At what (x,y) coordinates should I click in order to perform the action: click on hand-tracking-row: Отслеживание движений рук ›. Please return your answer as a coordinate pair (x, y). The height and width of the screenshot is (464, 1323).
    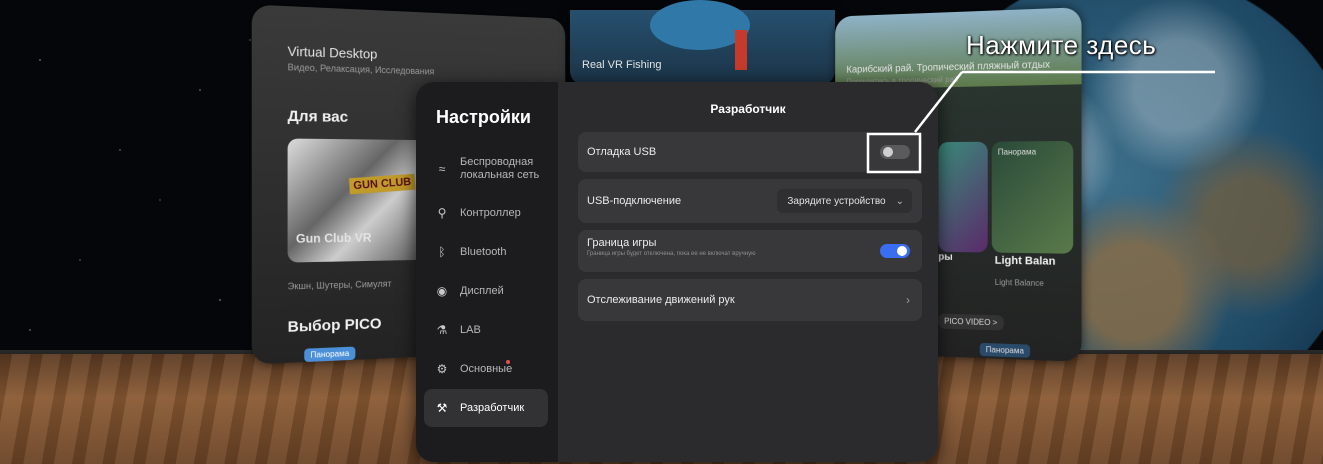
    Looking at the image, I should click on (750, 300).